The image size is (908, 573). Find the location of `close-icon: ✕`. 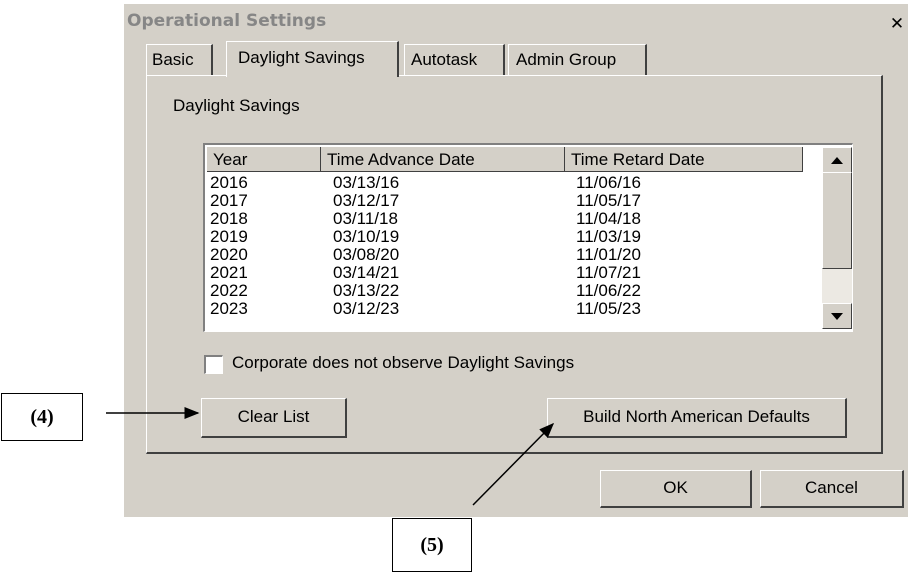

close-icon: ✕ is located at coordinates (897, 24).